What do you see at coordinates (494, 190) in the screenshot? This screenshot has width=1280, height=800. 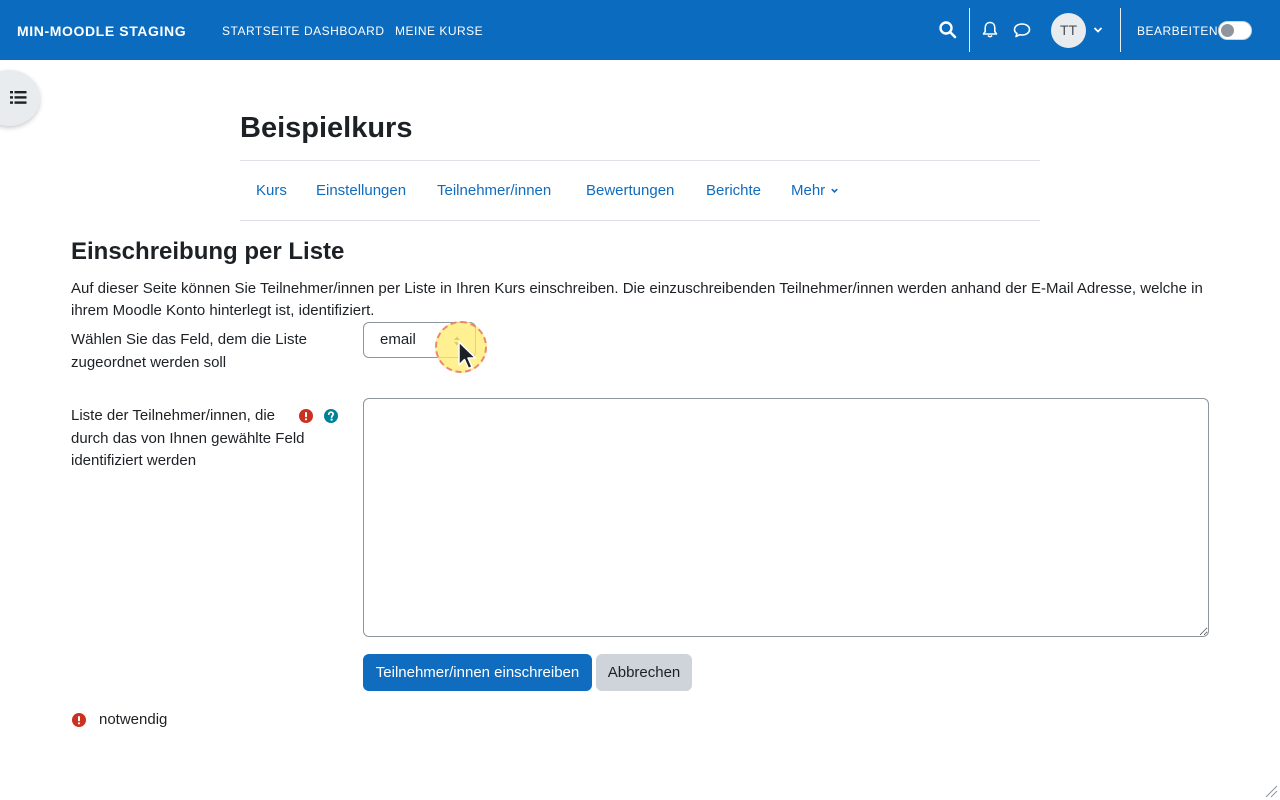 I see `tab-teilnehmer: Teilnehmer/innen` at bounding box center [494, 190].